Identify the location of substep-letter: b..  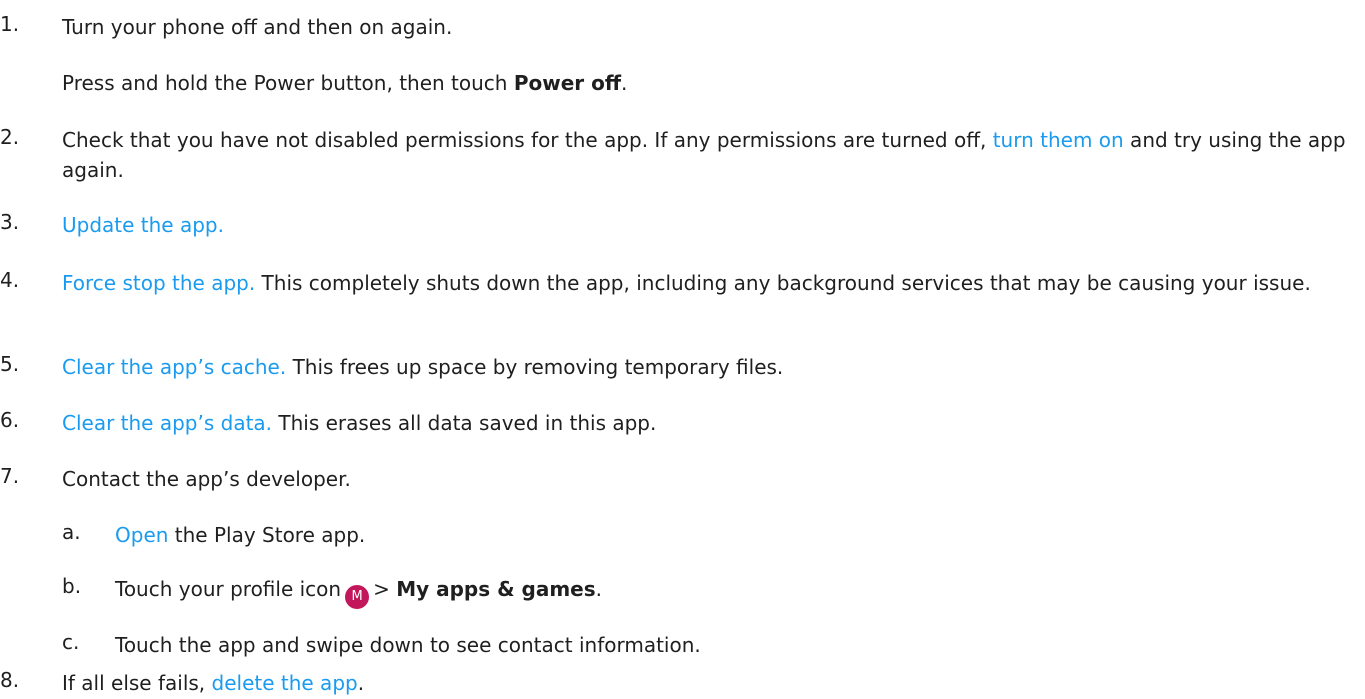
(72, 586).